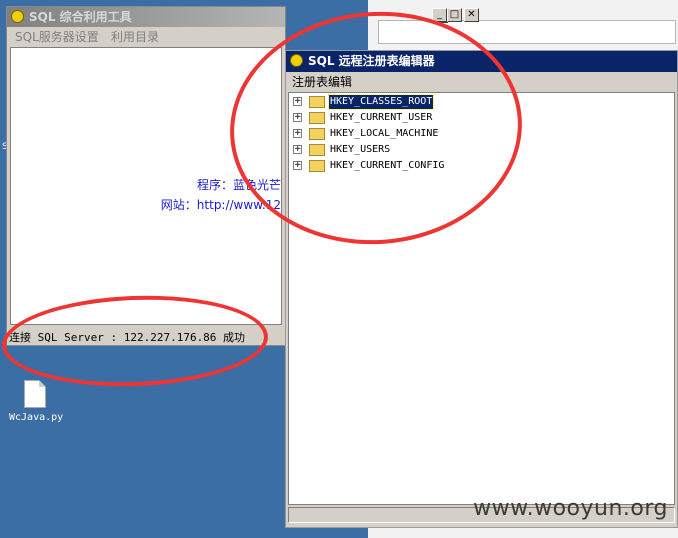 Image resolution: width=678 pixels, height=538 pixels. What do you see at coordinates (570, 508) in the screenshot?
I see `watermark: www.wooyun.org` at bounding box center [570, 508].